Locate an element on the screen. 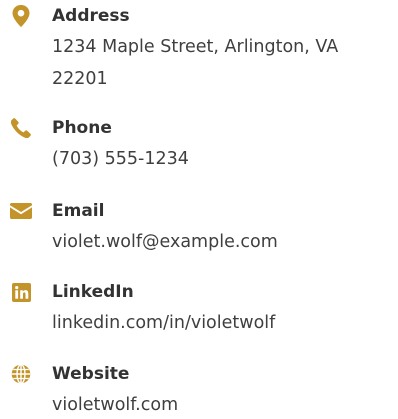  phone-icon is located at coordinates (21, 128).